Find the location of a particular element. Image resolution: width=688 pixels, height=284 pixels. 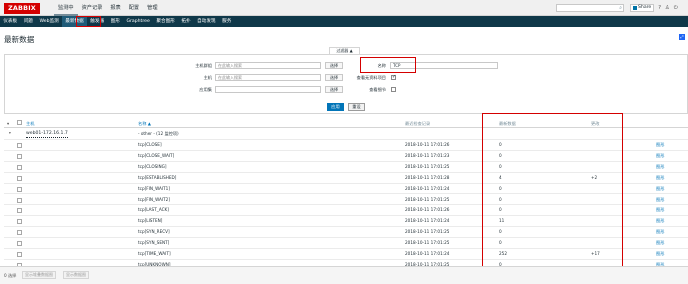

host-group-select-button: 选择 is located at coordinates (334, 65).